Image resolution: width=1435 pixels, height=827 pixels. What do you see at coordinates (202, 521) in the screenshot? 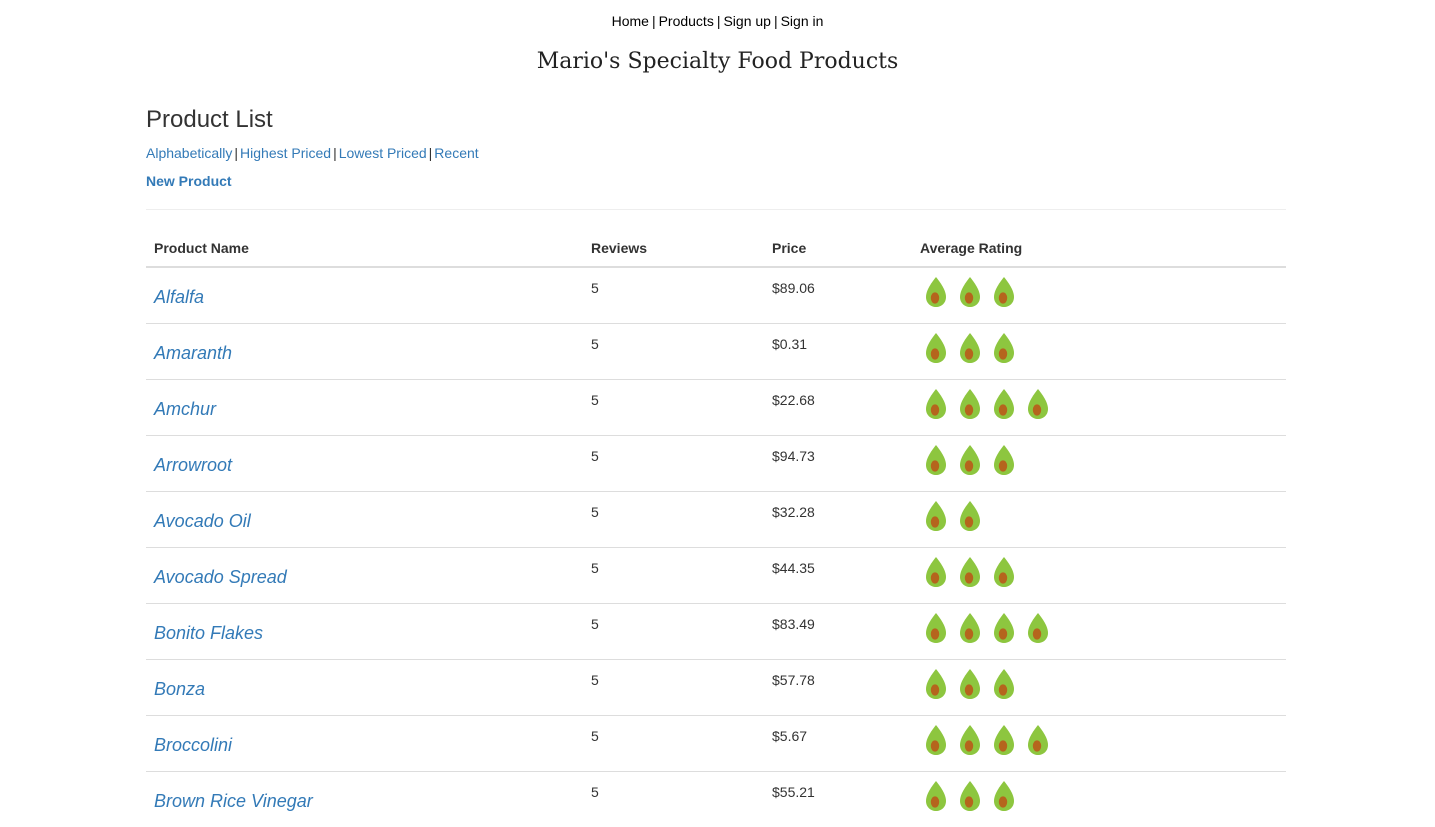
I see `product-link: Avocado Oil` at bounding box center [202, 521].